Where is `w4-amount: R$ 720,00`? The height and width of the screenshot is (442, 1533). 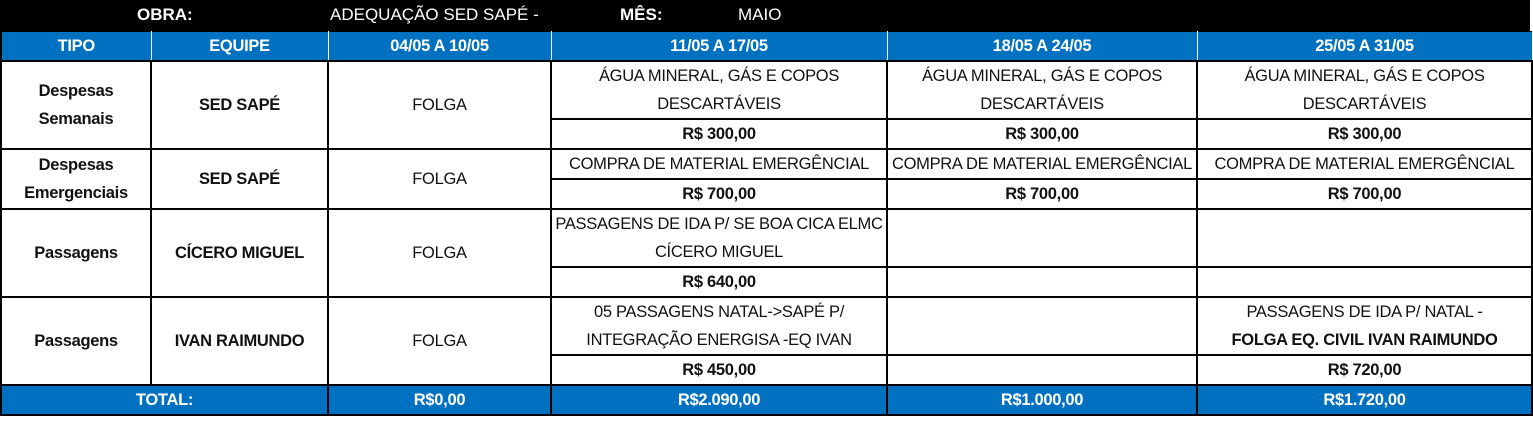 w4-amount: R$ 720,00 is located at coordinates (1364, 370).